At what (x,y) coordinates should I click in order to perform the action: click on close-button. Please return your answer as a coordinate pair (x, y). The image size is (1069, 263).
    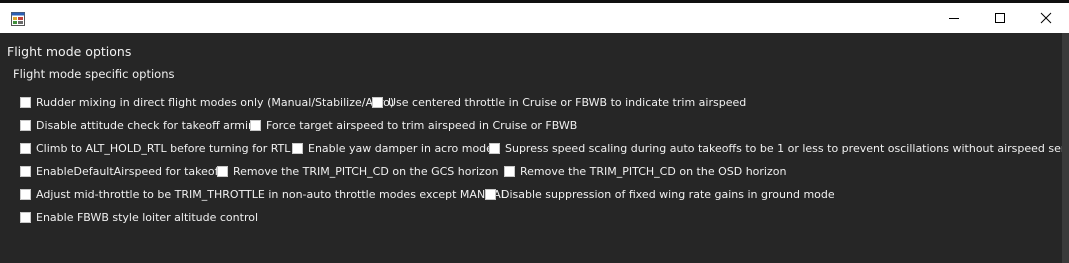
    Looking at the image, I should click on (1046, 18).